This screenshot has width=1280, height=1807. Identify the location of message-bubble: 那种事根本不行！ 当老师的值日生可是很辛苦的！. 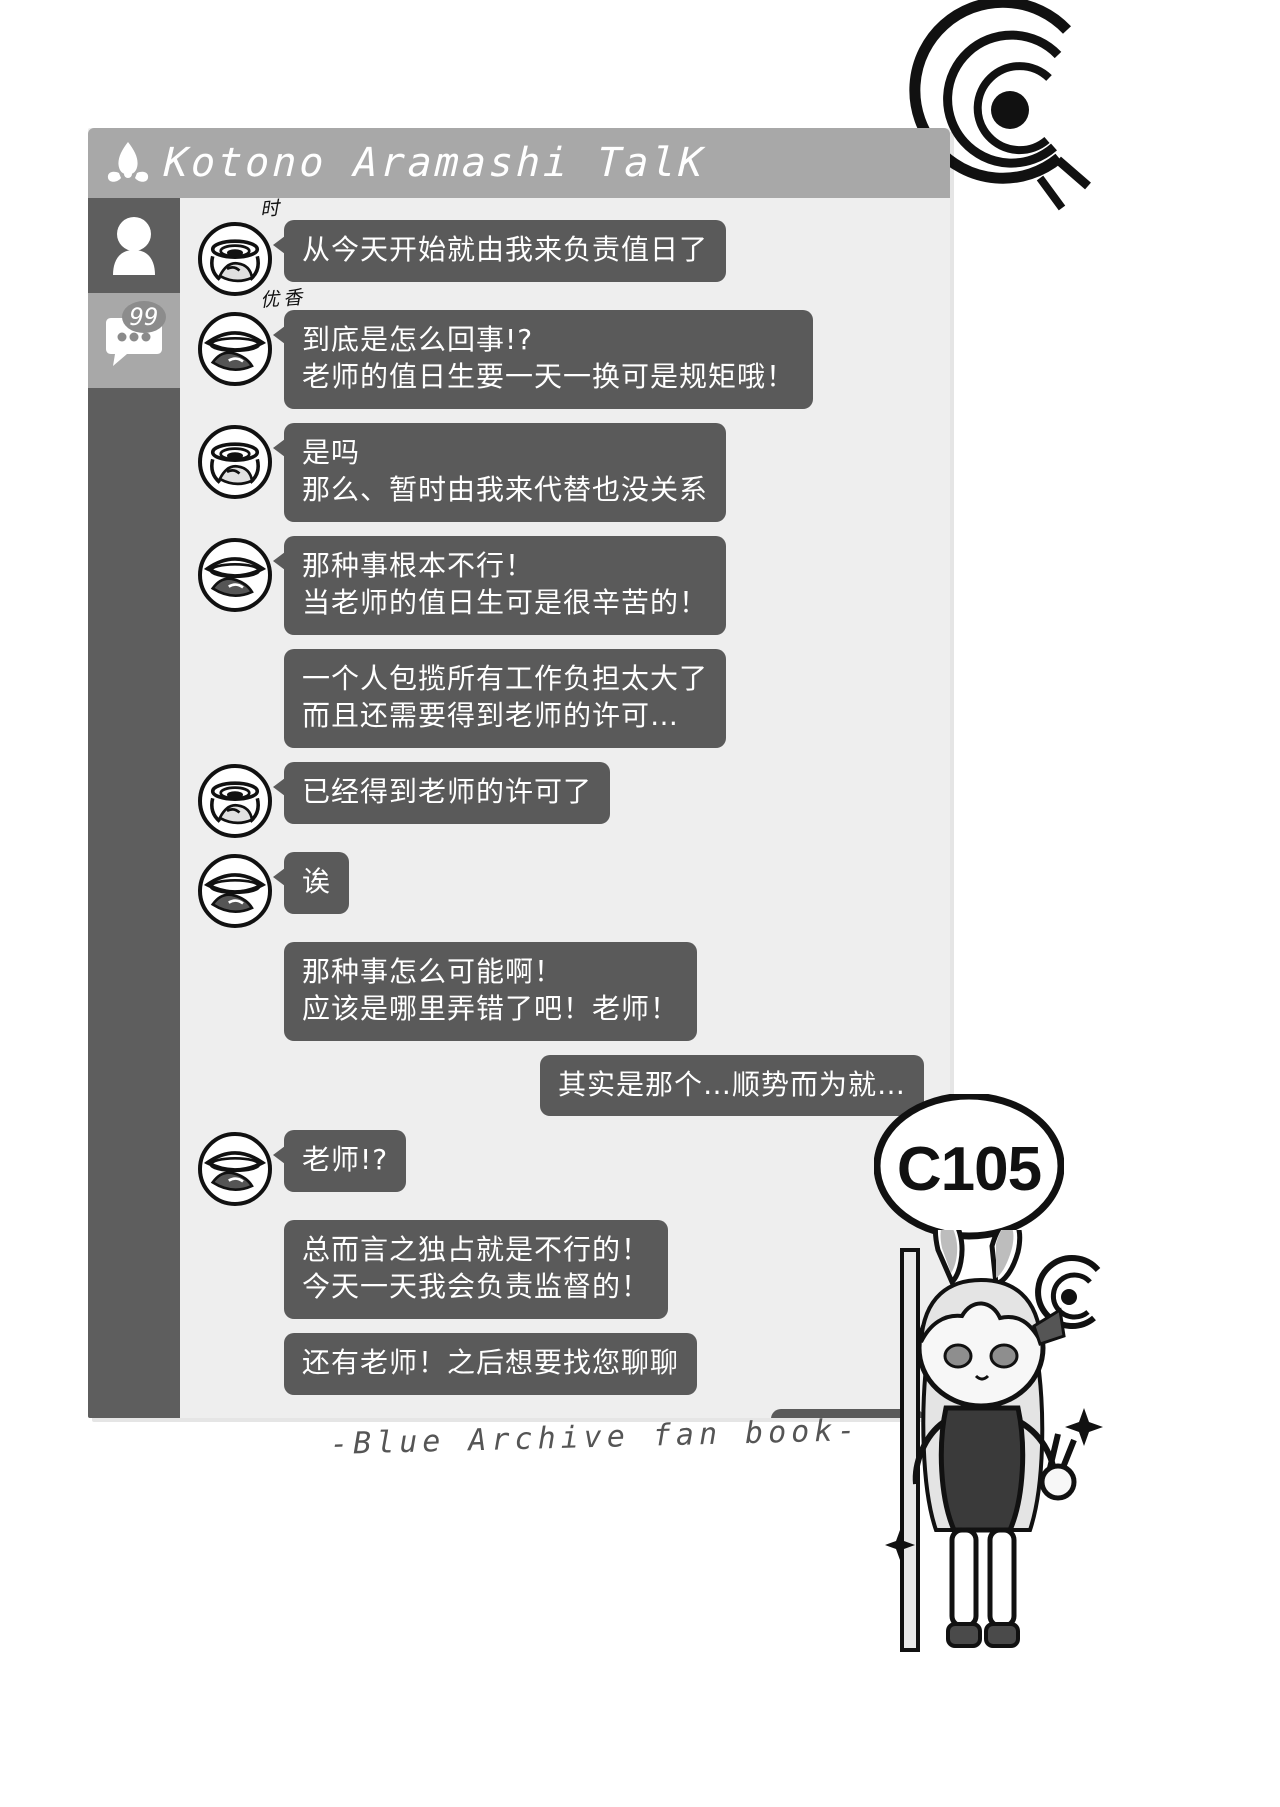
(499, 585).